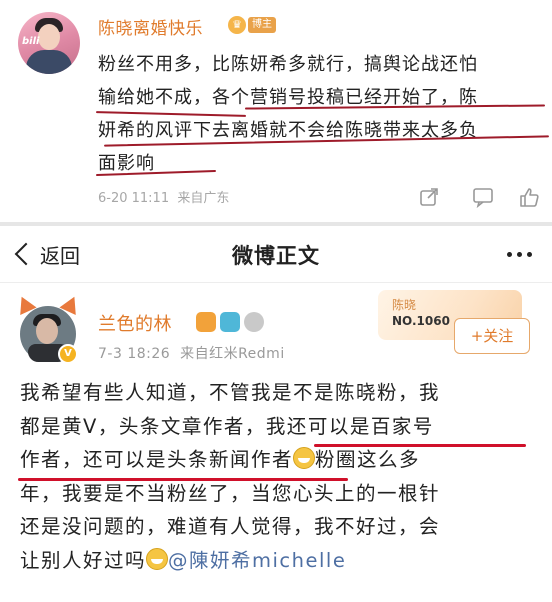  Describe the element at coordinates (519, 254) in the screenshot. I see `more-dots-icon` at that location.